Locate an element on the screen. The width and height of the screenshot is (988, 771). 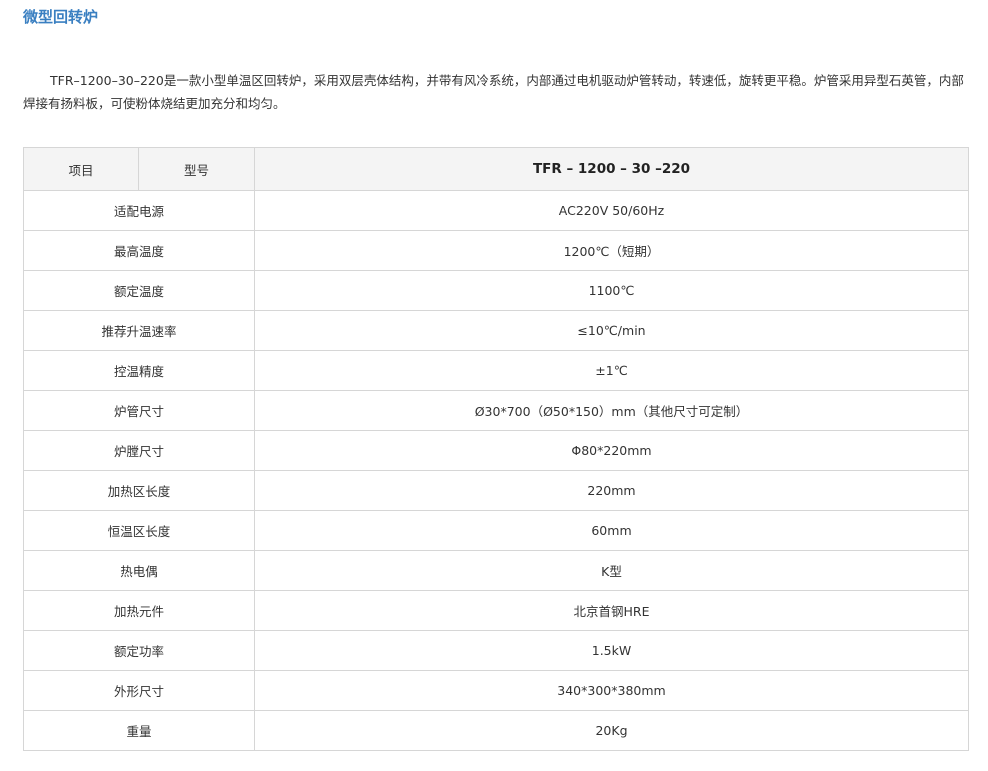
page-title: 微型回转炉 is located at coordinates (61, 17).